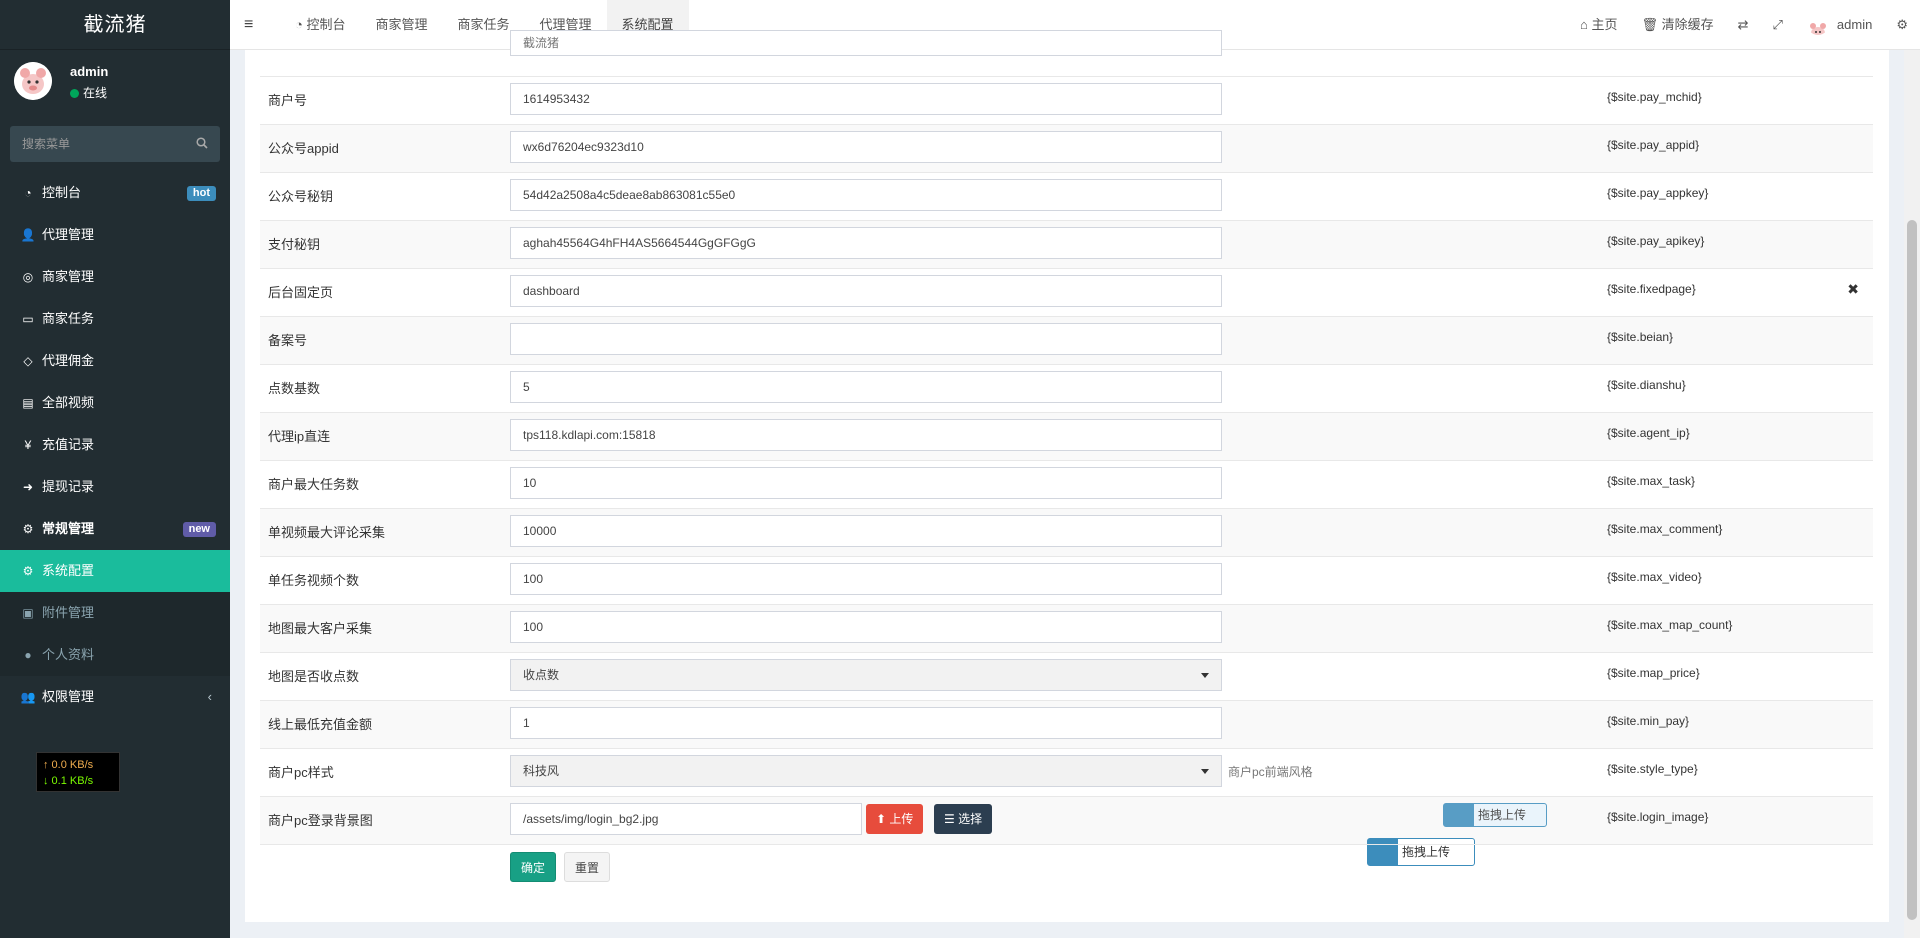 Image resolution: width=1920 pixels, height=938 pixels. Describe the element at coordinates (115, 571) in the screenshot. I see `sidebar-item-system-config: ⚙ 系统配置` at that location.